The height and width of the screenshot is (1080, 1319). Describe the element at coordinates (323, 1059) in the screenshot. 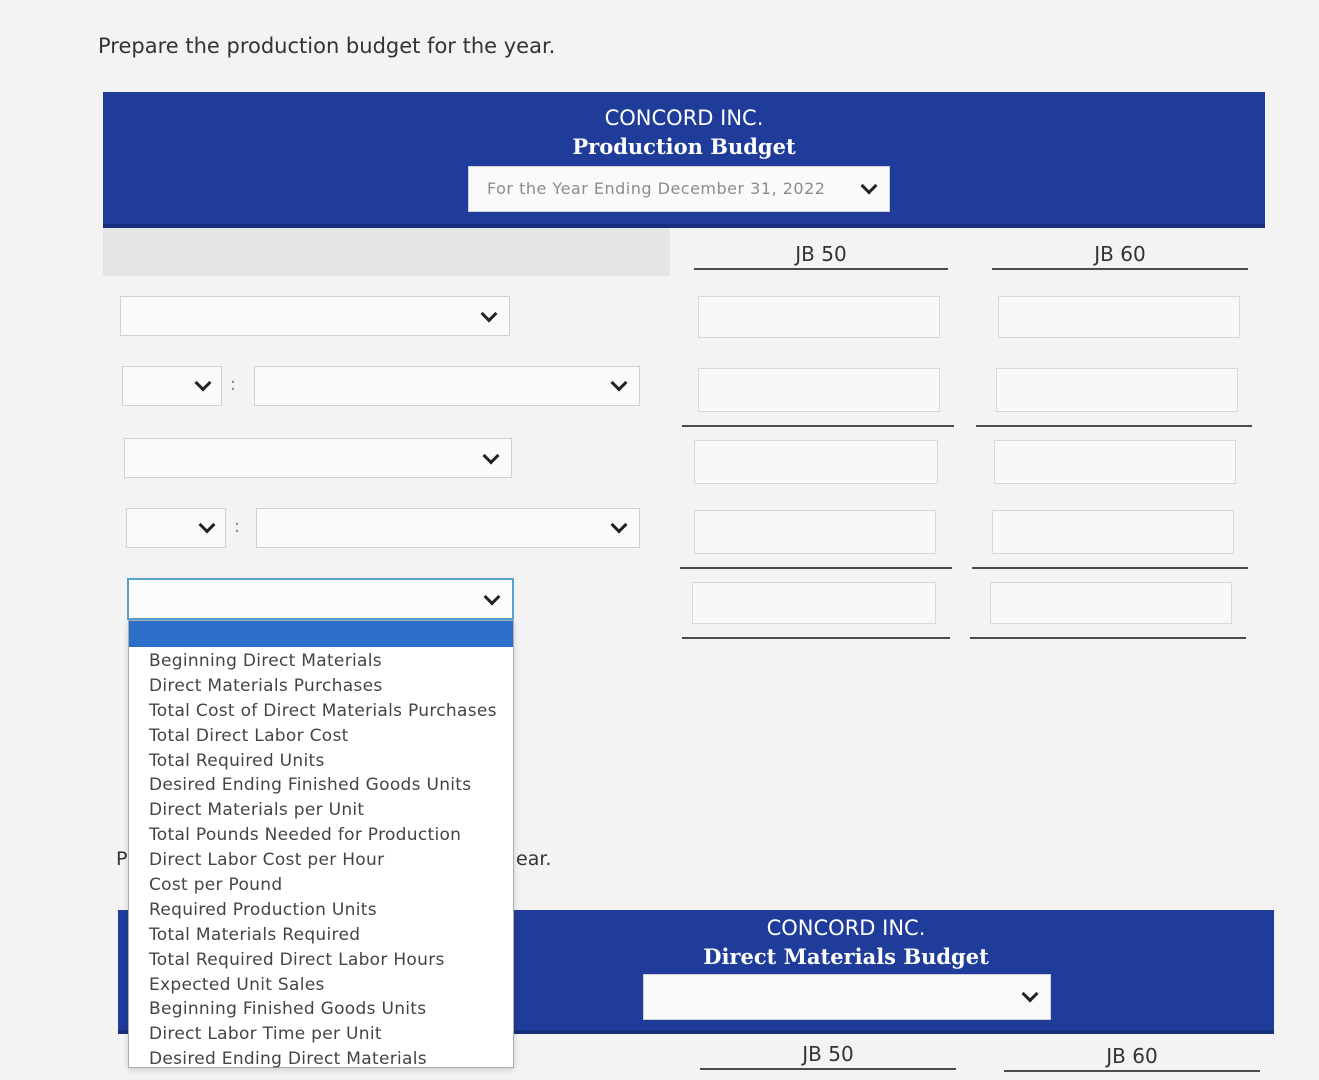

I see `dropdown-option: Desired Ending Direct Materials` at that location.